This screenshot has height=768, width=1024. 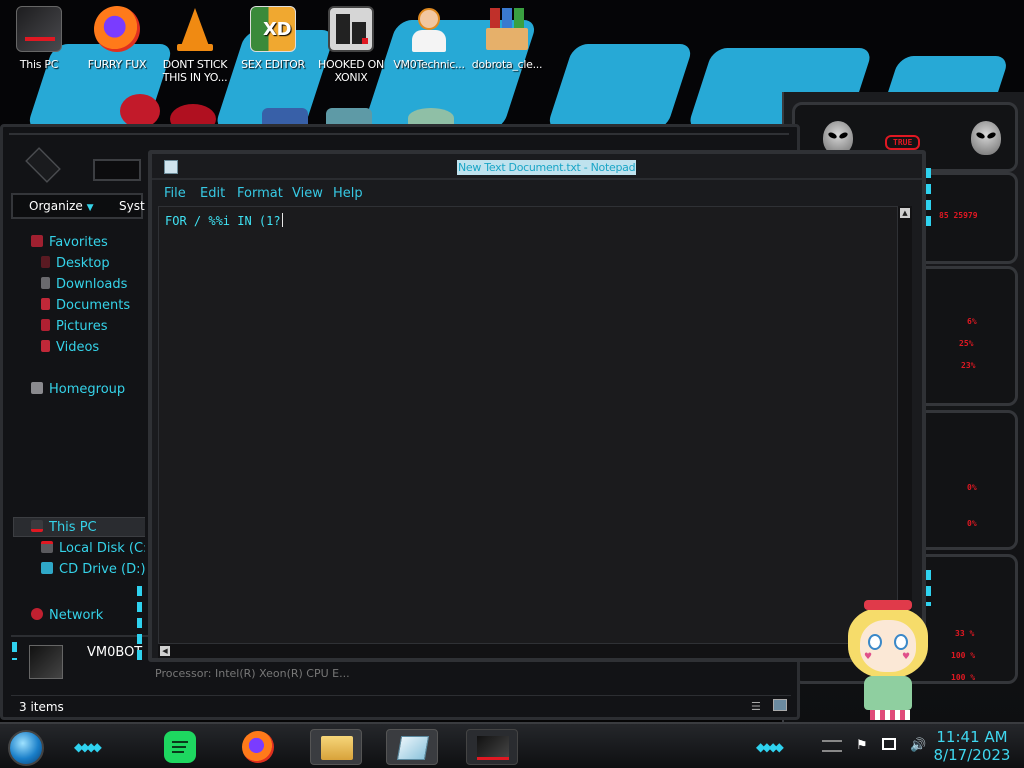 I want to click on pictures-icon, so click(x=45, y=325).